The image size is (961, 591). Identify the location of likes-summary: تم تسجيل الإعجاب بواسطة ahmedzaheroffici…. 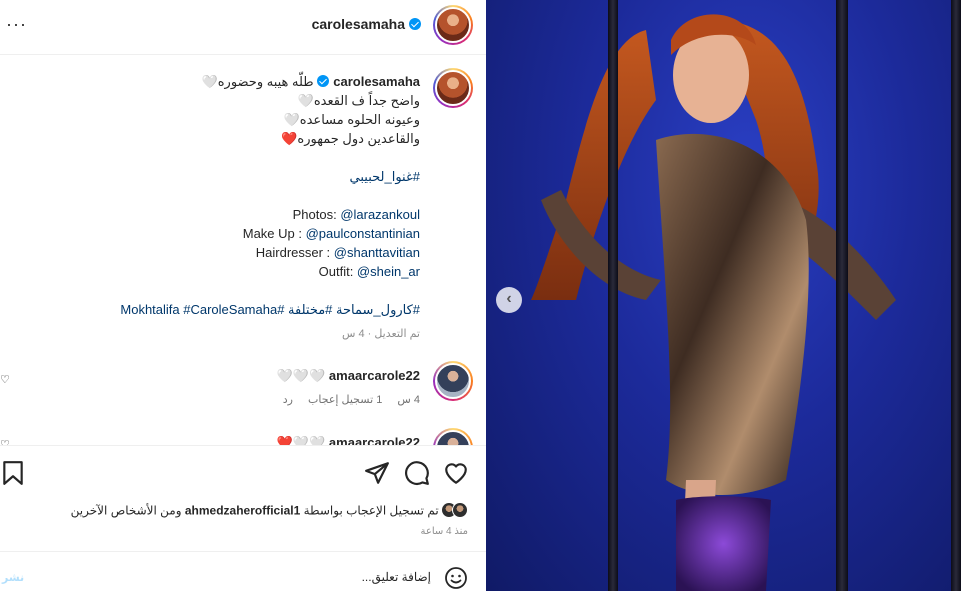
(269, 511).